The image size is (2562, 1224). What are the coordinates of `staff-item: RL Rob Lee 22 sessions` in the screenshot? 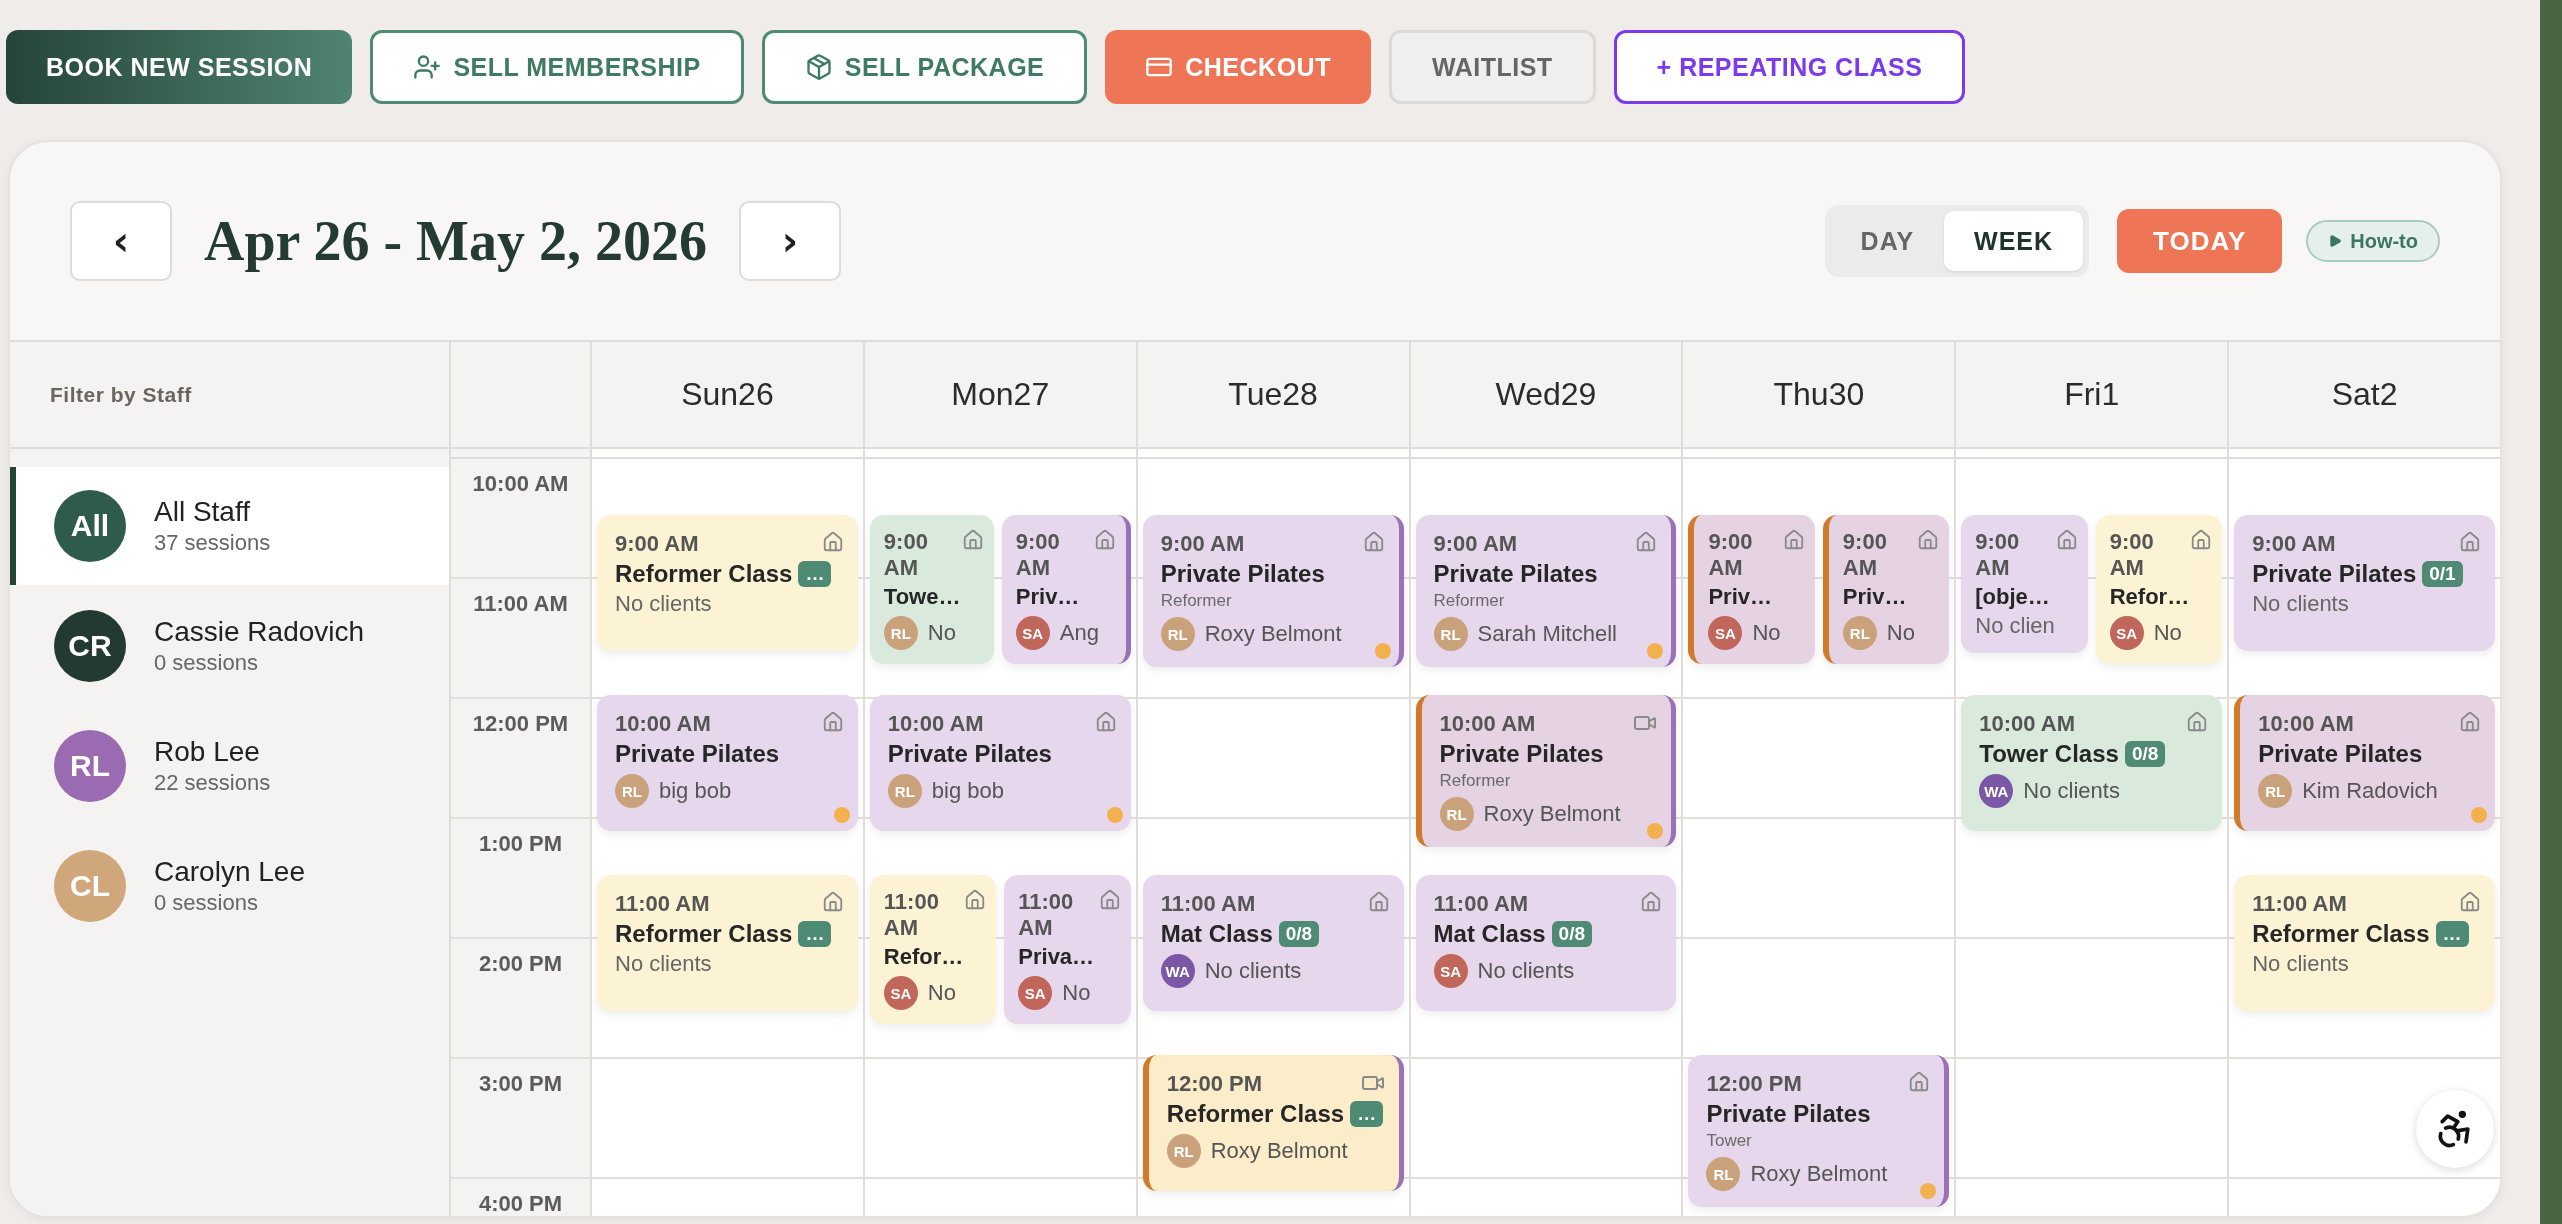 It's located at (229, 766).